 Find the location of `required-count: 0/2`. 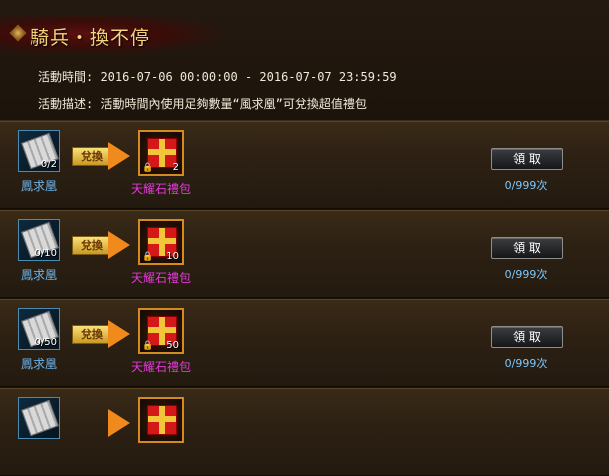

required-count: 0/2 is located at coordinates (48, 164).